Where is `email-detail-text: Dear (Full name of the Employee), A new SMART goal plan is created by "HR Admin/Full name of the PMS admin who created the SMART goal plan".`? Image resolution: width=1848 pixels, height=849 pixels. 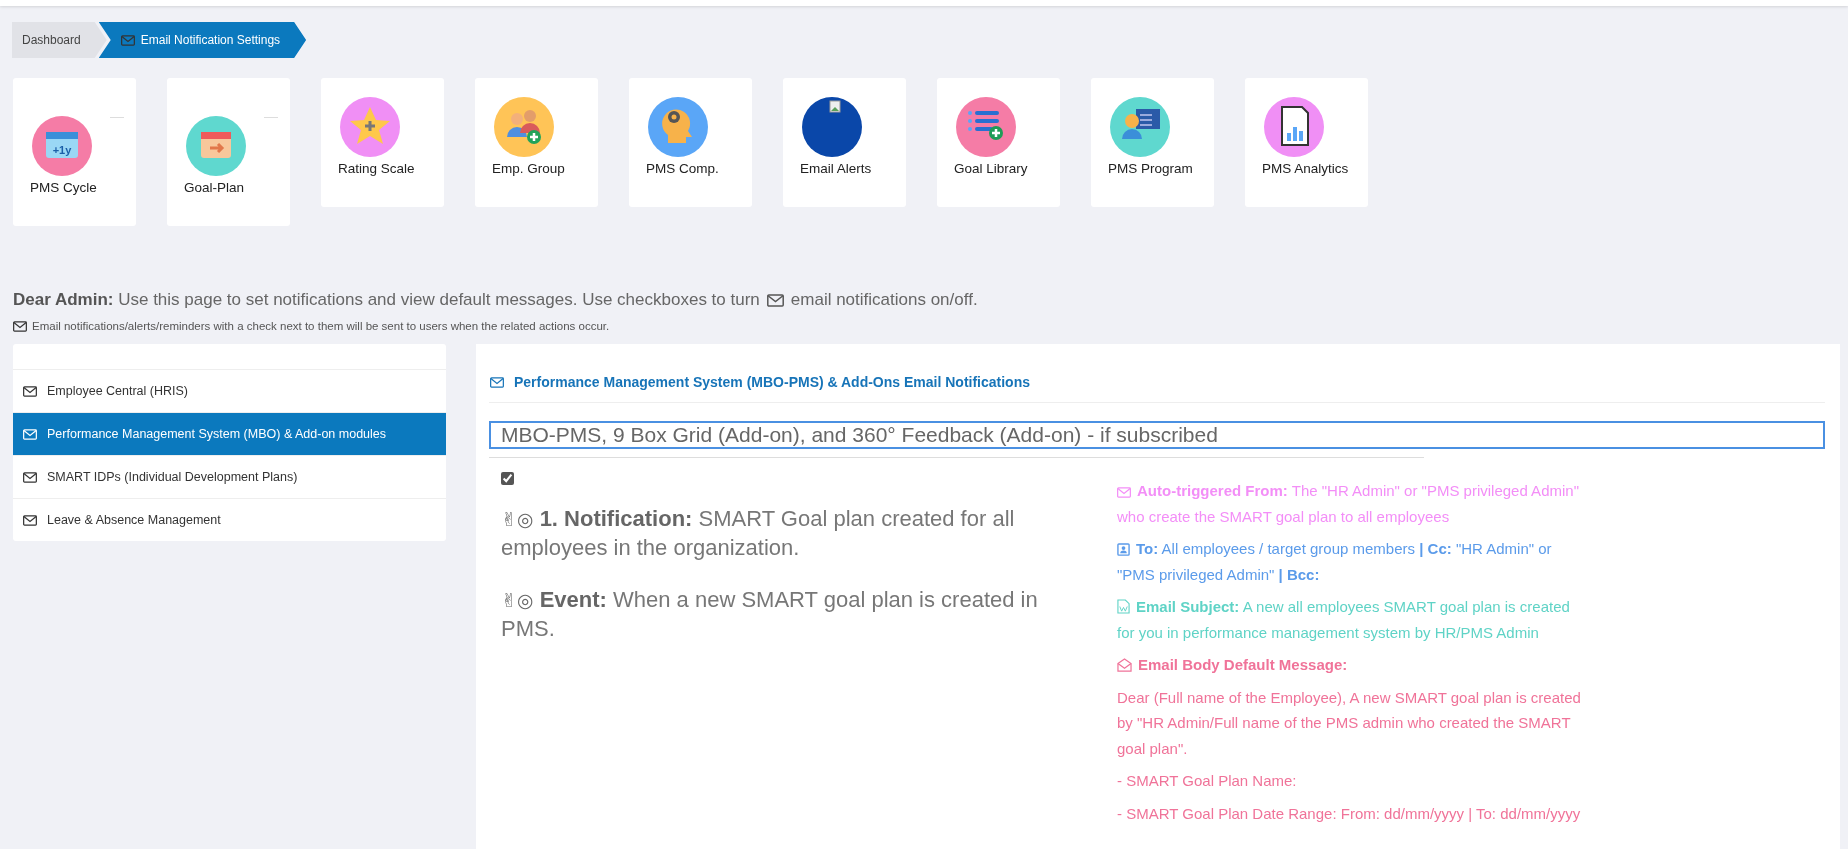
email-detail-text: Dear (Full name of the Employee), A new SMART goal plan is created by "HR Admin/Full name of the PMS admin who created the SMART goal plan". is located at coordinates (1349, 723).